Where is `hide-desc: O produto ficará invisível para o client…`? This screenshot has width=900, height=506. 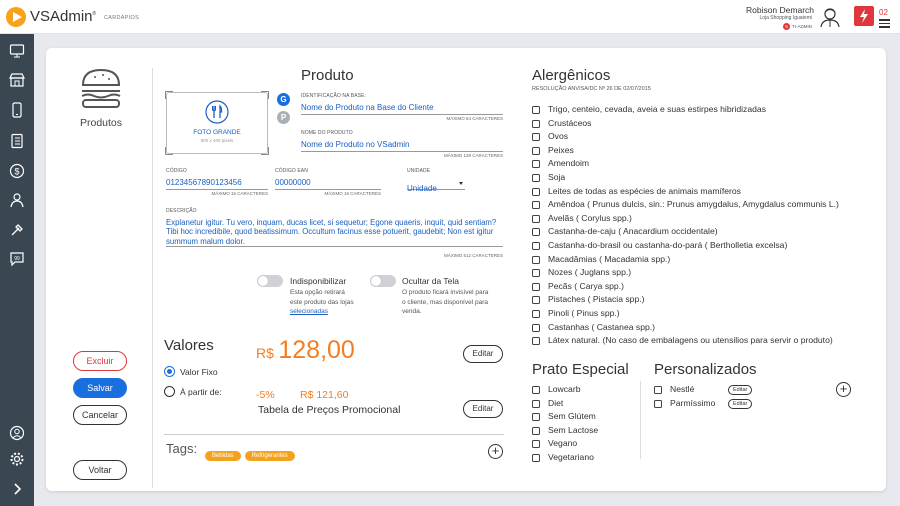
hide-desc: O produto ficará invisível para o client… is located at coordinates (445, 302).